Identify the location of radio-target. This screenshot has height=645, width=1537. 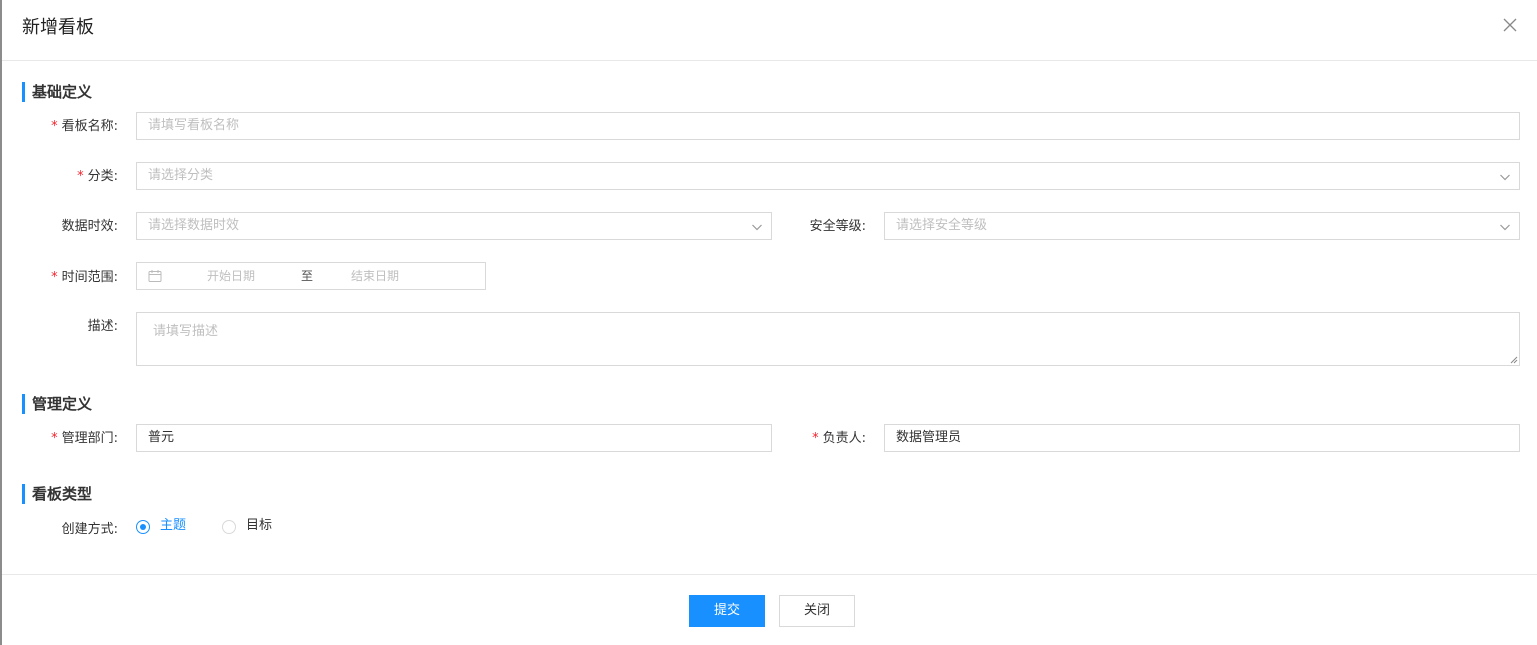
(229, 527).